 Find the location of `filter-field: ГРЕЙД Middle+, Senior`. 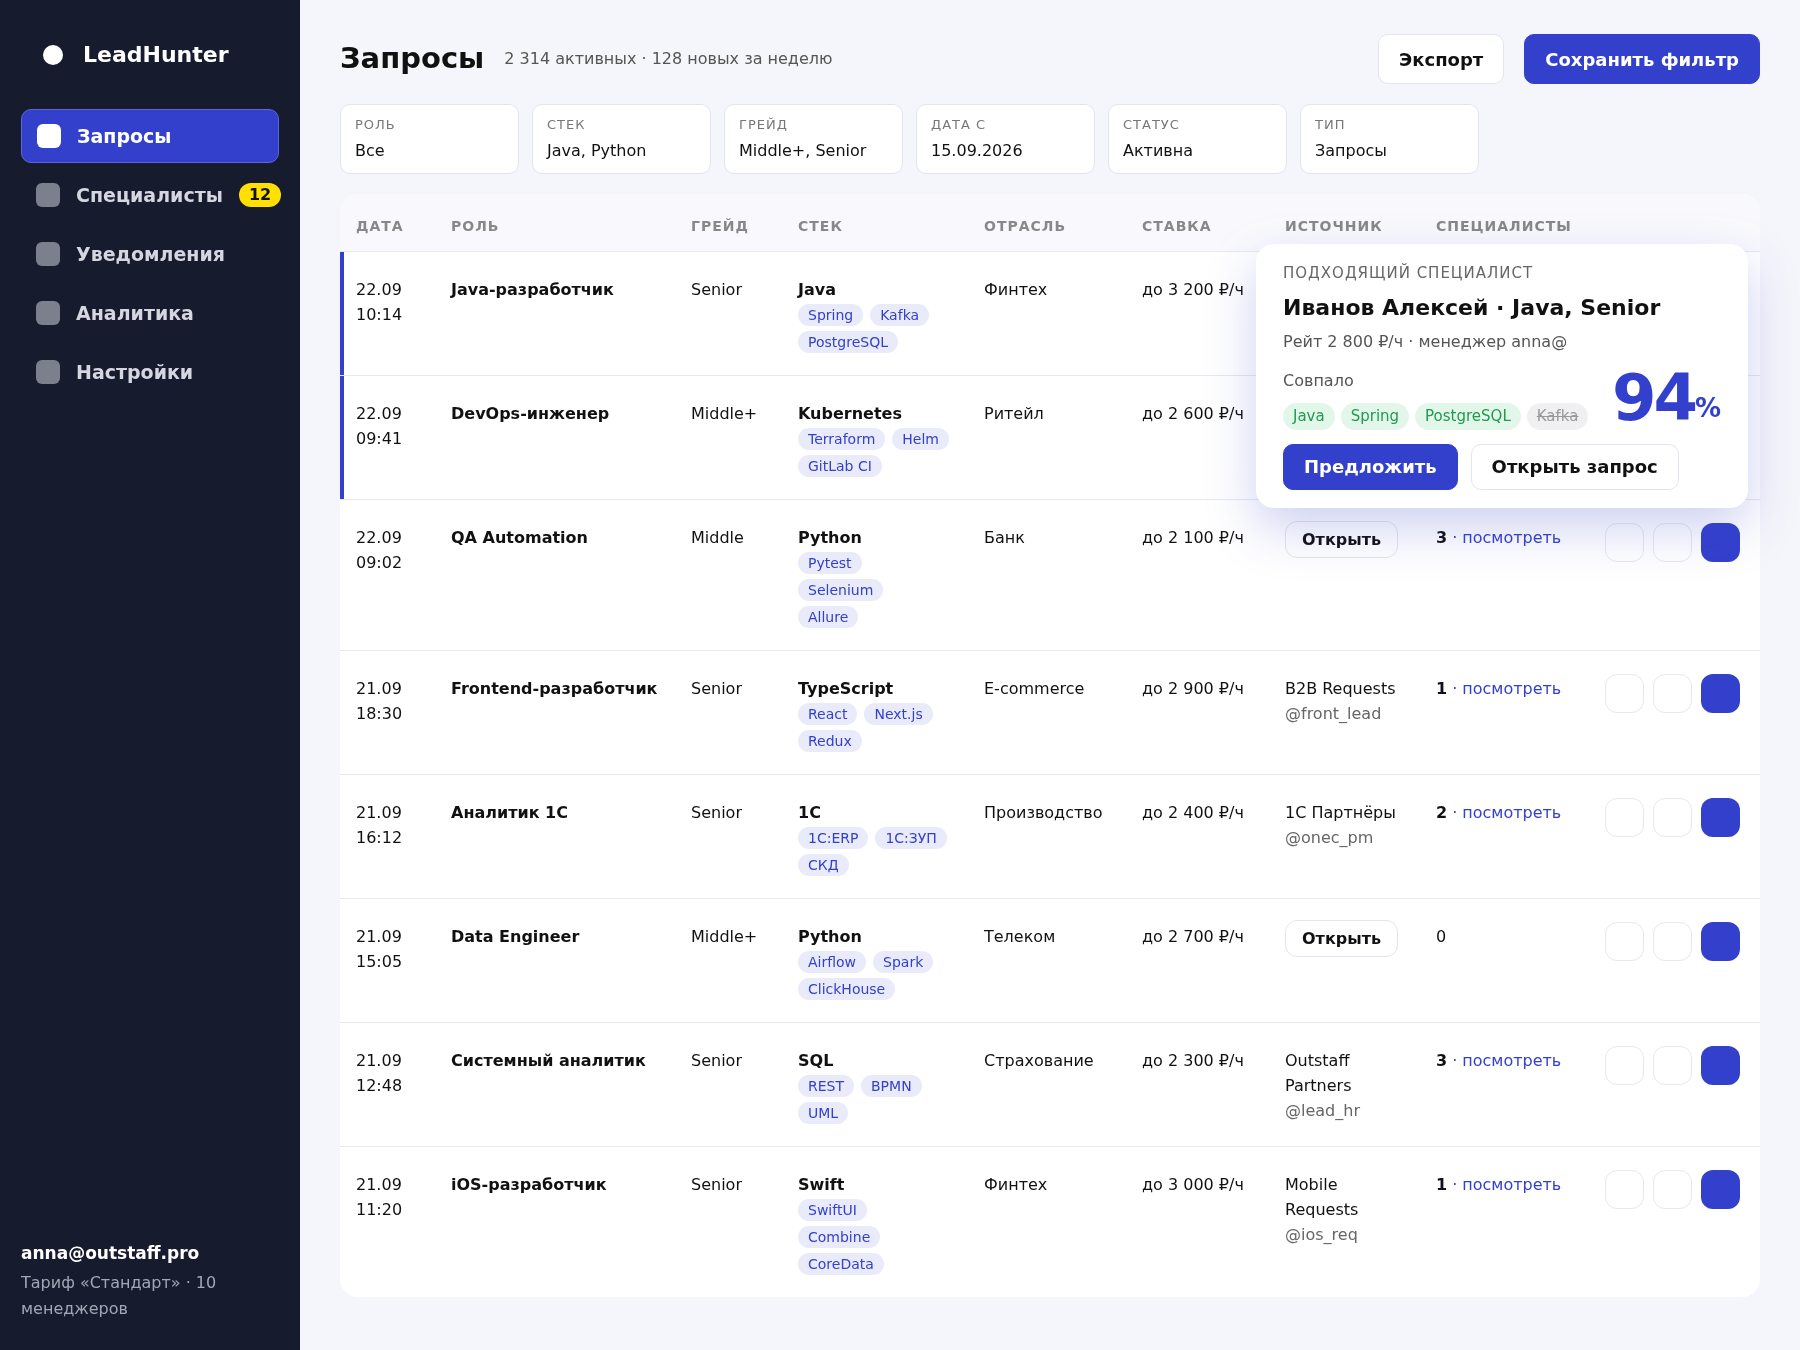

filter-field: ГРЕЙД Middle+, Senior is located at coordinates (813, 139).